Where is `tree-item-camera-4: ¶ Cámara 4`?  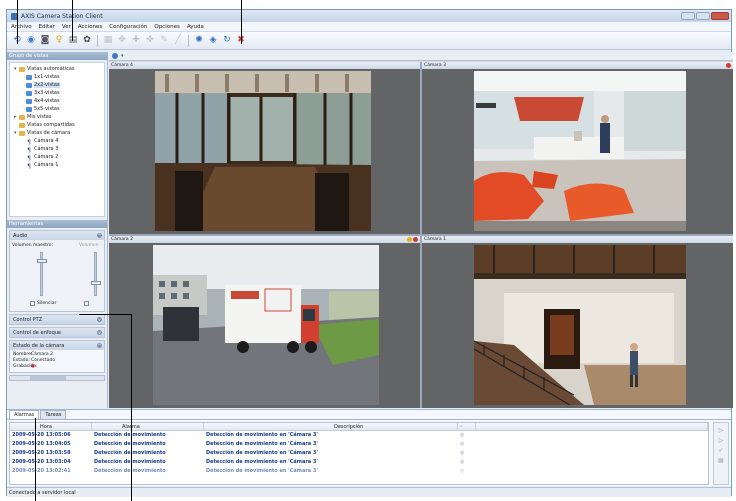
tree-item-camera-4: ¶ Cámara 4 is located at coordinates (57, 141).